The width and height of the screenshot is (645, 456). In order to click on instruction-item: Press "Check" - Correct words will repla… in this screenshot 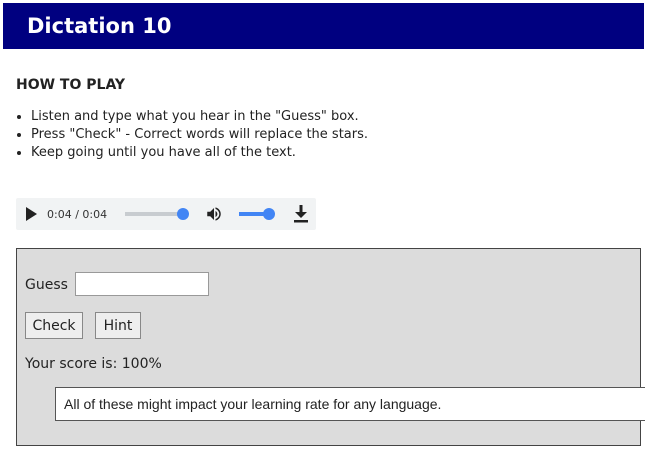, I will do `click(199, 135)`.